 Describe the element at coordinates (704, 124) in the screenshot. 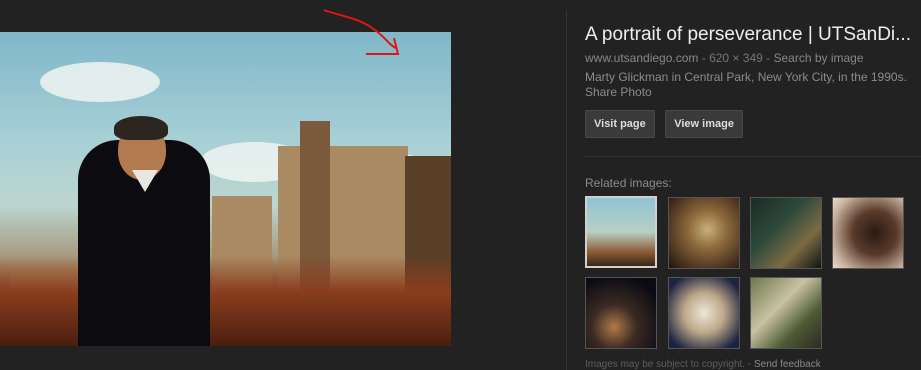

I see `view-image-button: View image` at that location.